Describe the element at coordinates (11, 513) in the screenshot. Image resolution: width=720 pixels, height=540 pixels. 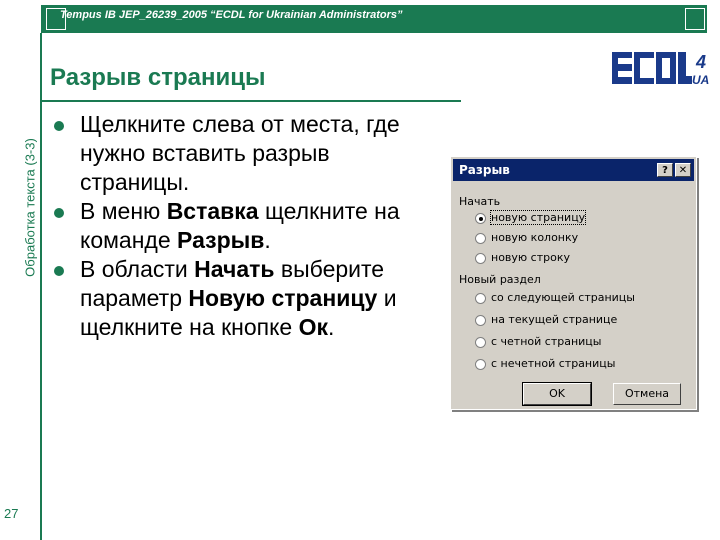
I see `slide-number: 27` at that location.